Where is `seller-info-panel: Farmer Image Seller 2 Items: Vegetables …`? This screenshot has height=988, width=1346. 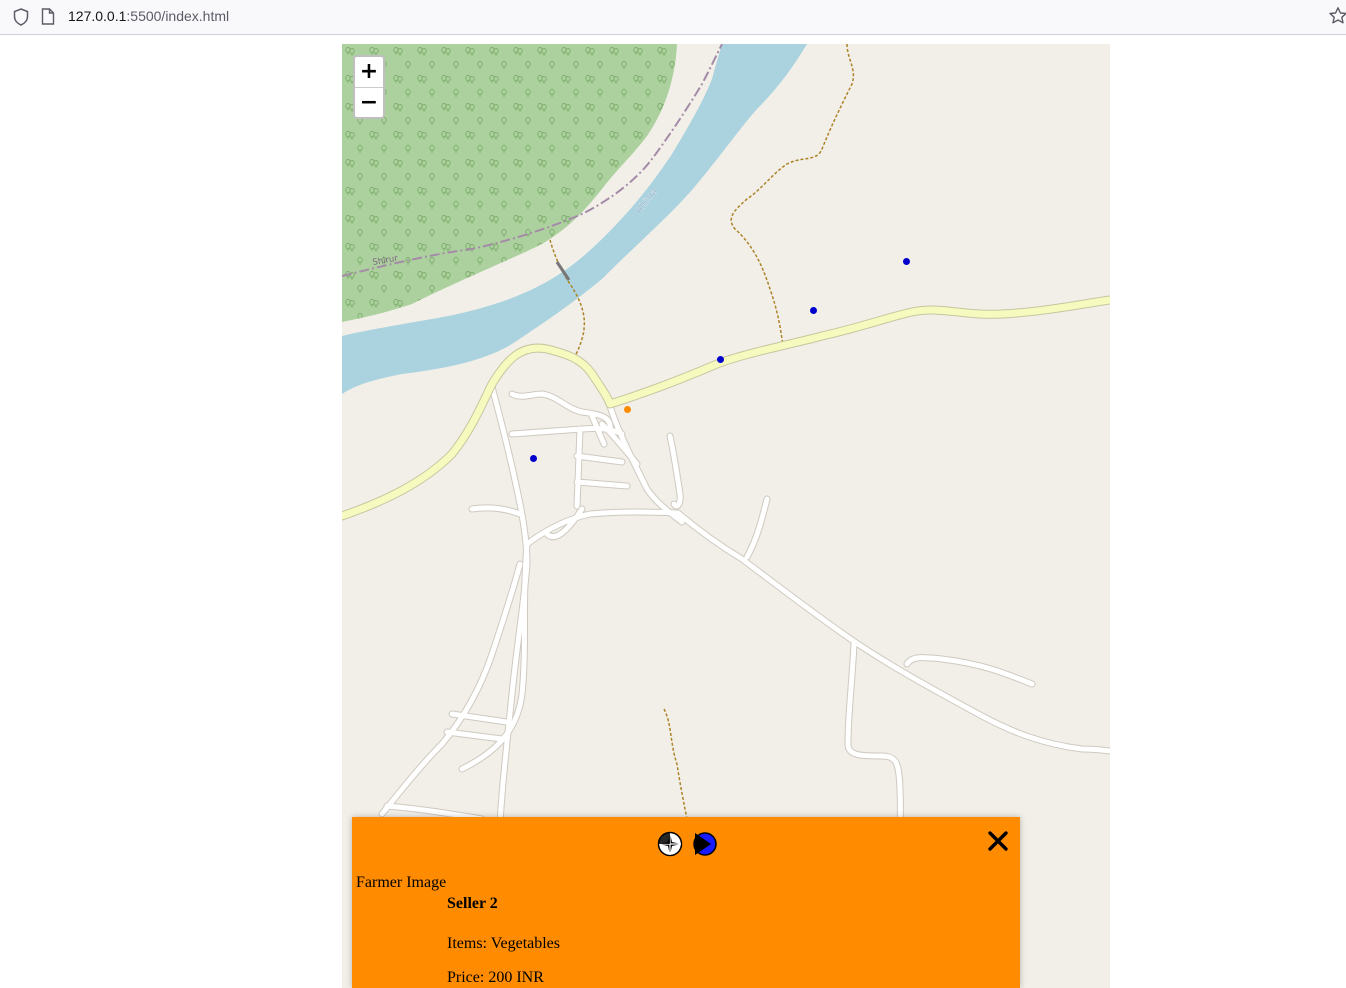 seller-info-panel: Farmer Image Seller 2 Items: Vegetables … is located at coordinates (686, 902).